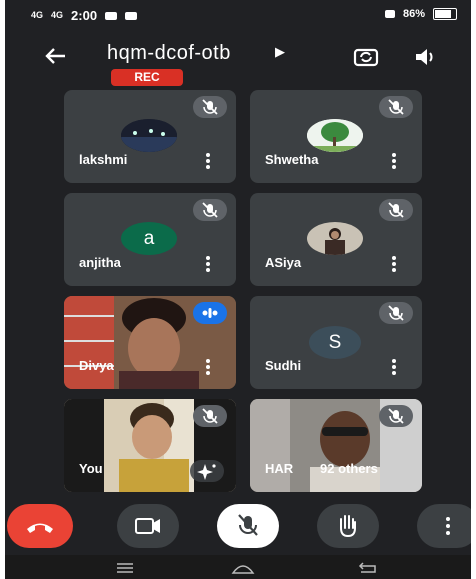 Image resolution: width=476 pixels, height=579 pixels. I want to click on avatar-letter: S, so click(335, 342).